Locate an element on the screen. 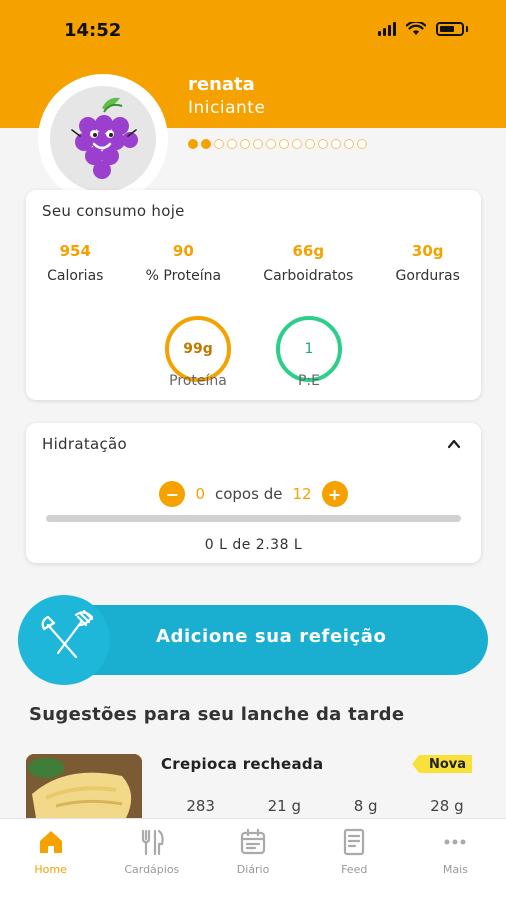 The image size is (506, 900). cups-row: − 0 copos de 12 + is located at coordinates (253, 494).